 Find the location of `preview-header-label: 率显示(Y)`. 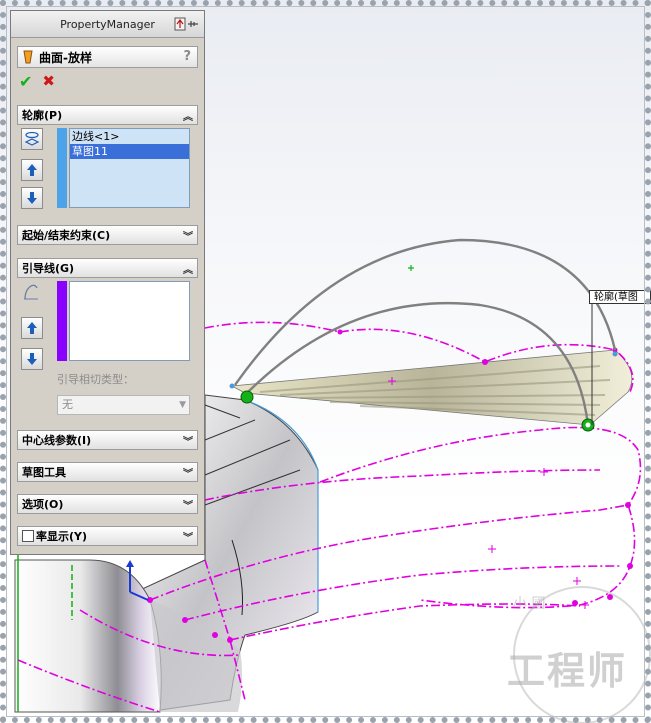

preview-header-label: 率显示(Y) is located at coordinates (62, 536).